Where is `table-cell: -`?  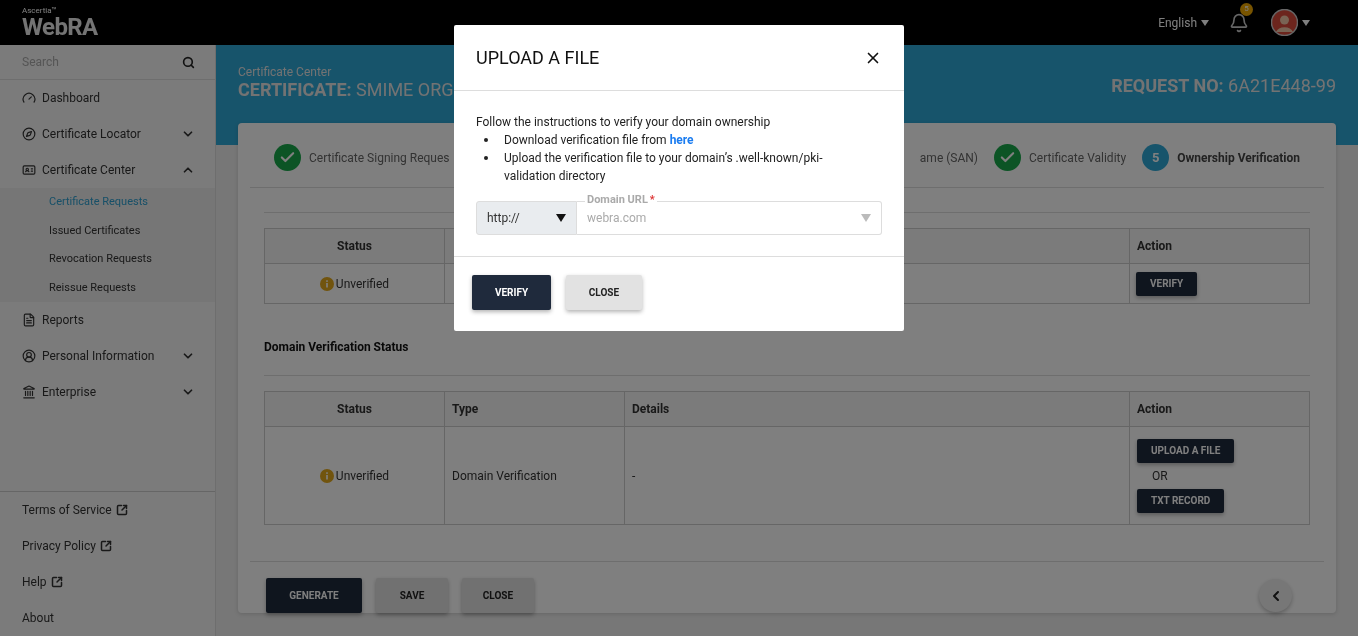 table-cell: - is located at coordinates (634, 475).